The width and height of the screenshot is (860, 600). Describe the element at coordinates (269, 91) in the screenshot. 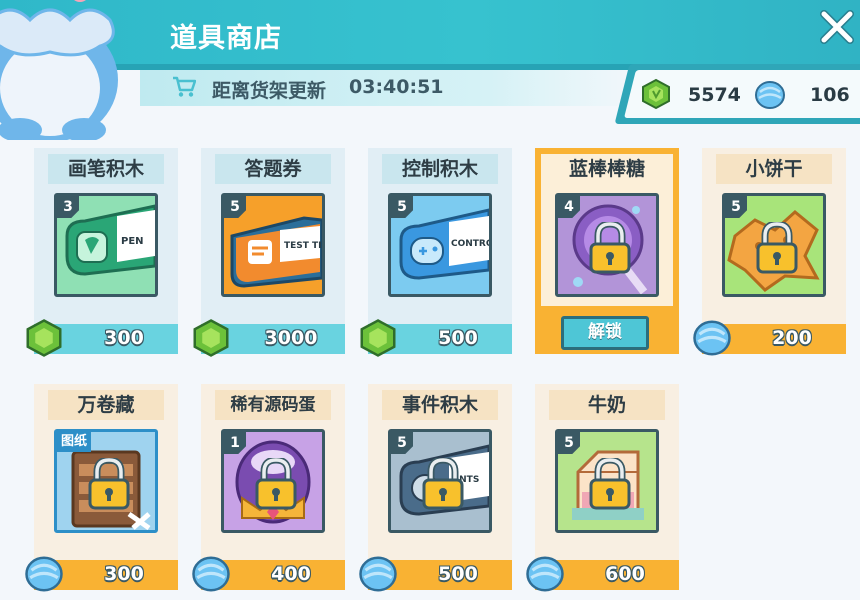

I see `refresh-label: 距离货架更新` at that location.